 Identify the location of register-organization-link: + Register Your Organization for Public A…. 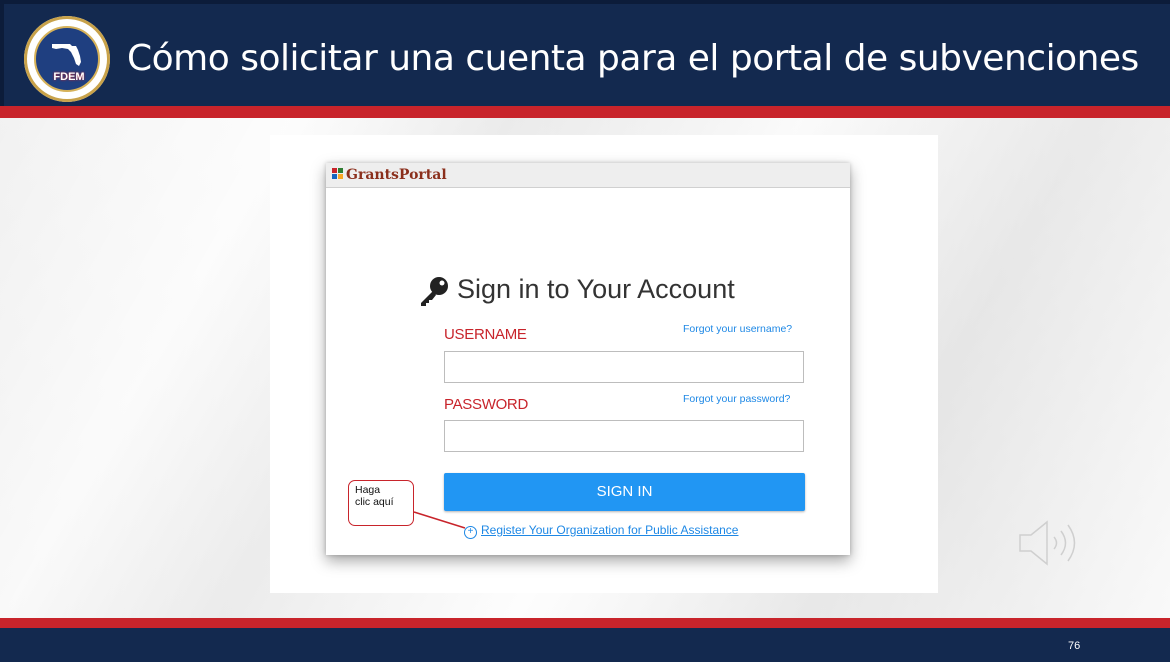
(601, 531).